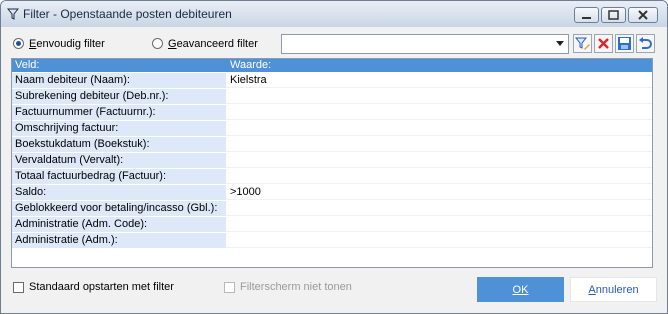 This screenshot has width=668, height=314. I want to click on undo-button, so click(645, 43).